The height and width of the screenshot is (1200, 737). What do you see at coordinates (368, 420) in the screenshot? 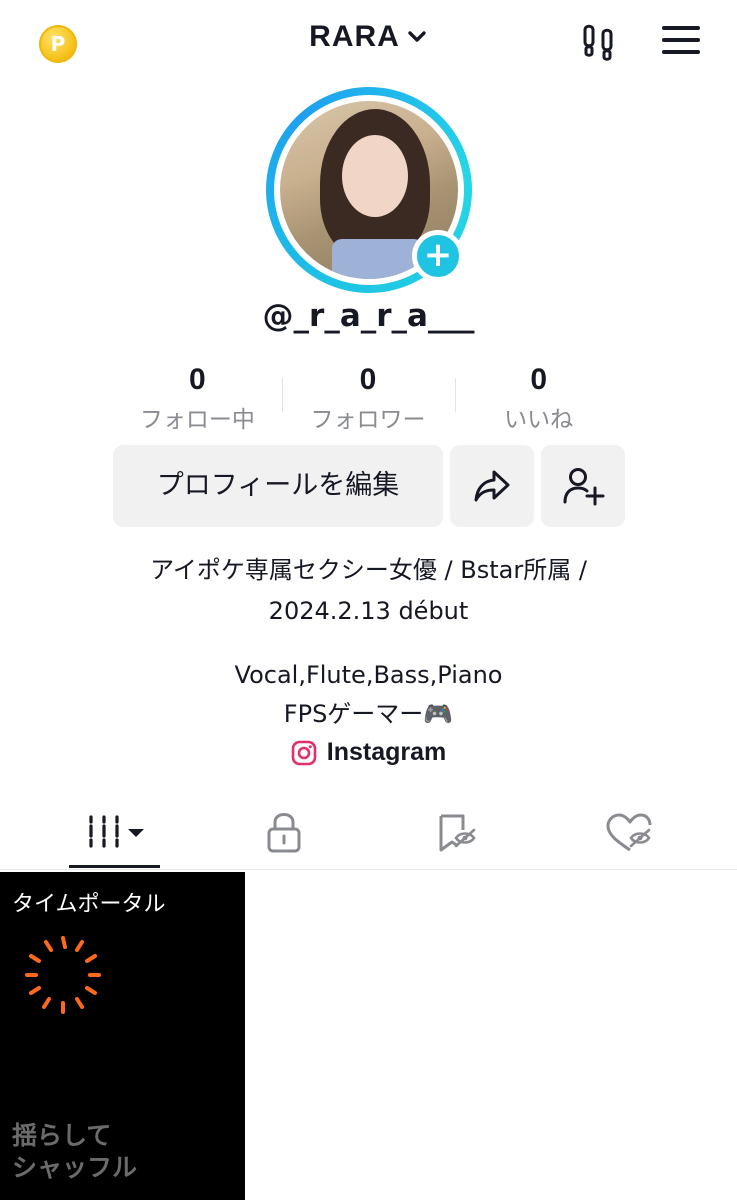
I see `stat-label: フォロワー` at bounding box center [368, 420].